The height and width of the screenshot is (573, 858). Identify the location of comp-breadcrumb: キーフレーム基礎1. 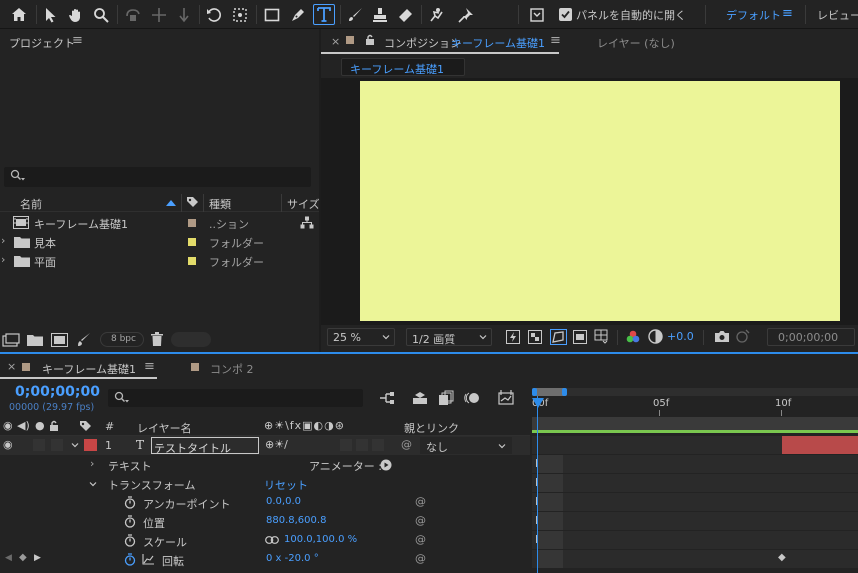
(403, 67).